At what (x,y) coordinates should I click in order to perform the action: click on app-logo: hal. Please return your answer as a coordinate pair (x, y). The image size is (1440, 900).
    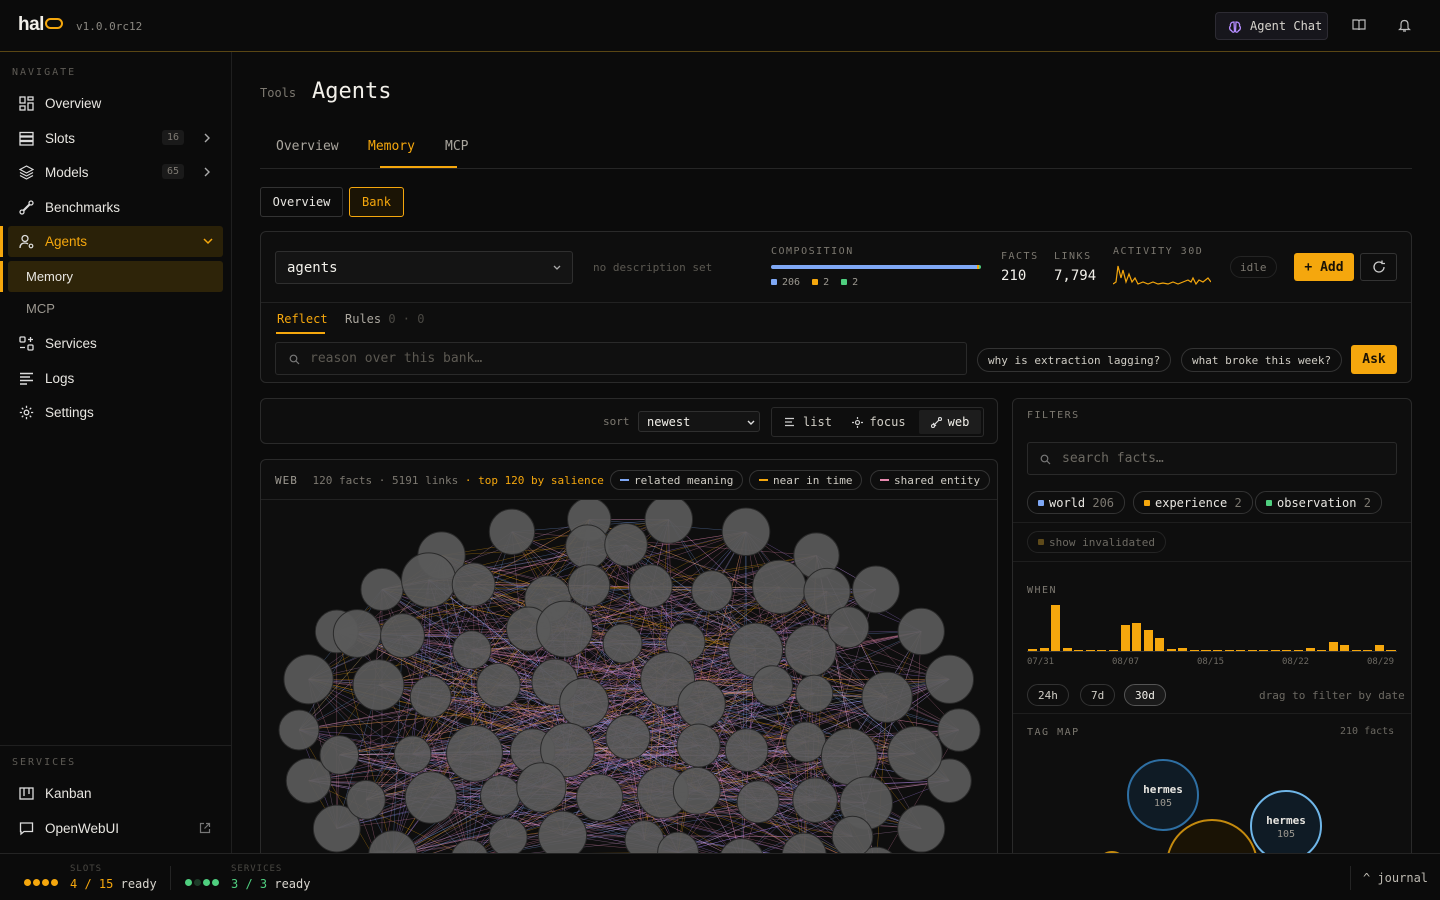
    Looking at the image, I should click on (40, 25).